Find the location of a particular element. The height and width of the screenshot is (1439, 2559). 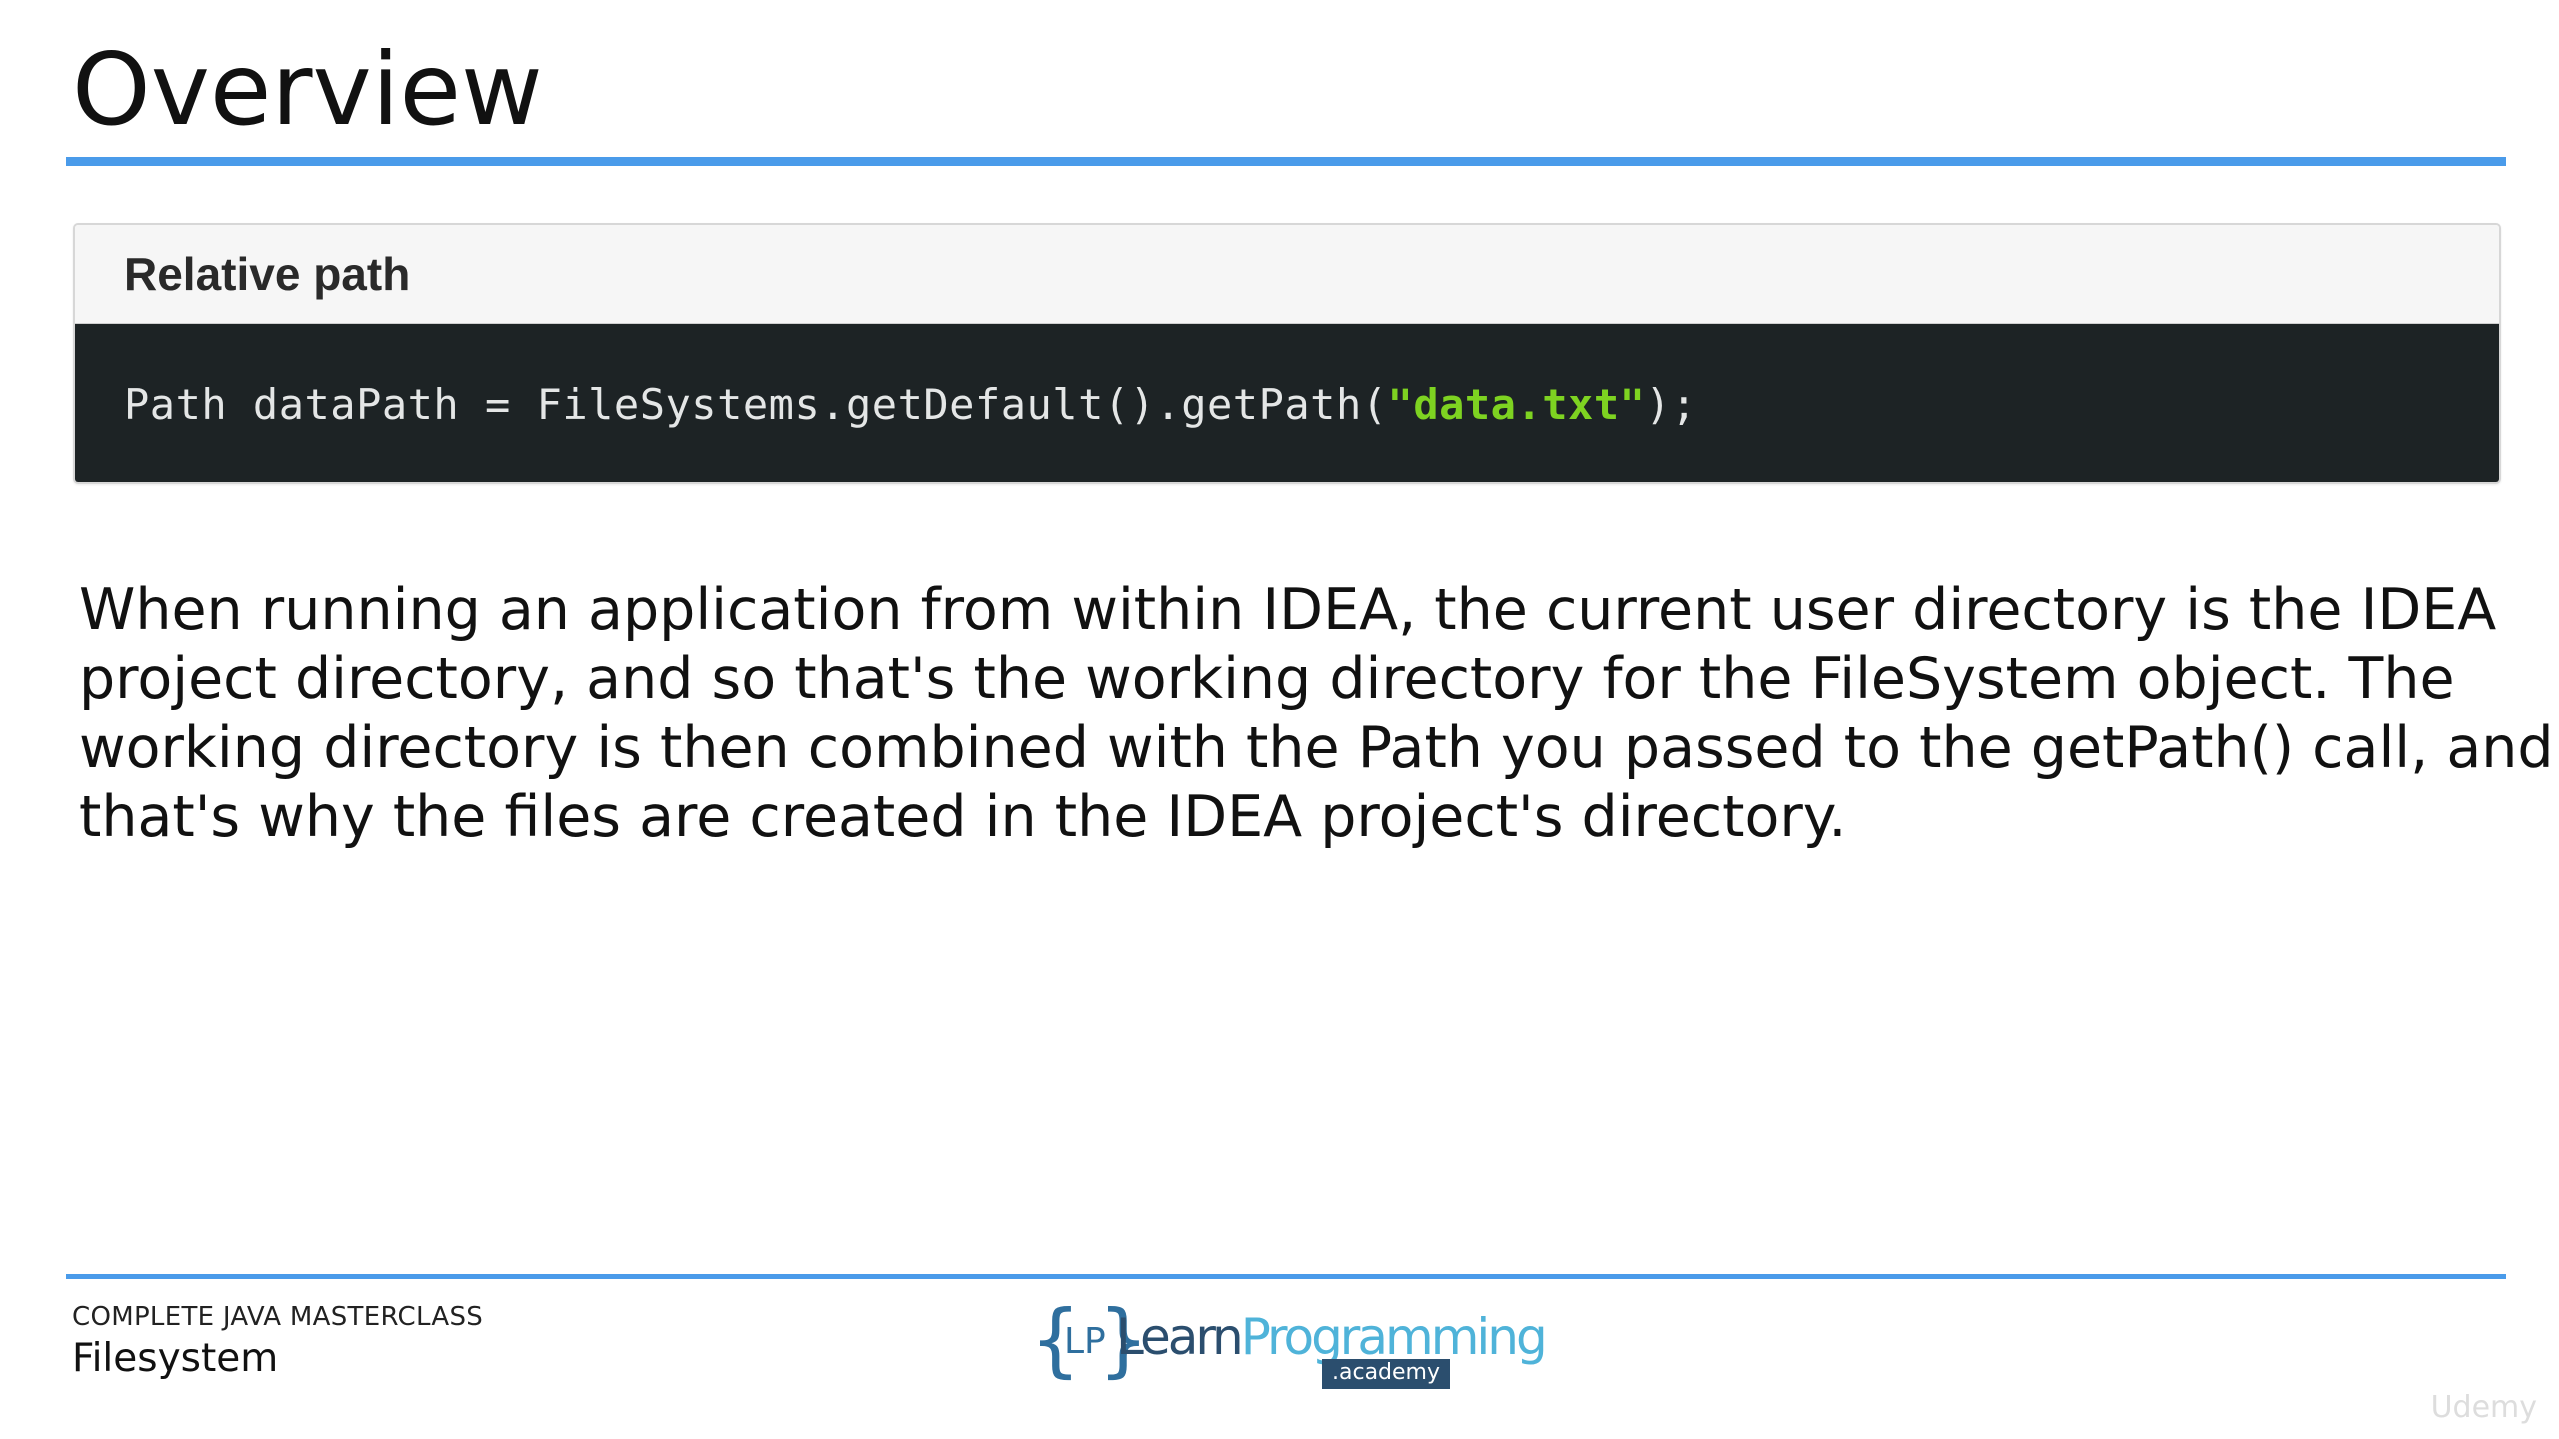

title-divider is located at coordinates (1286, 161).